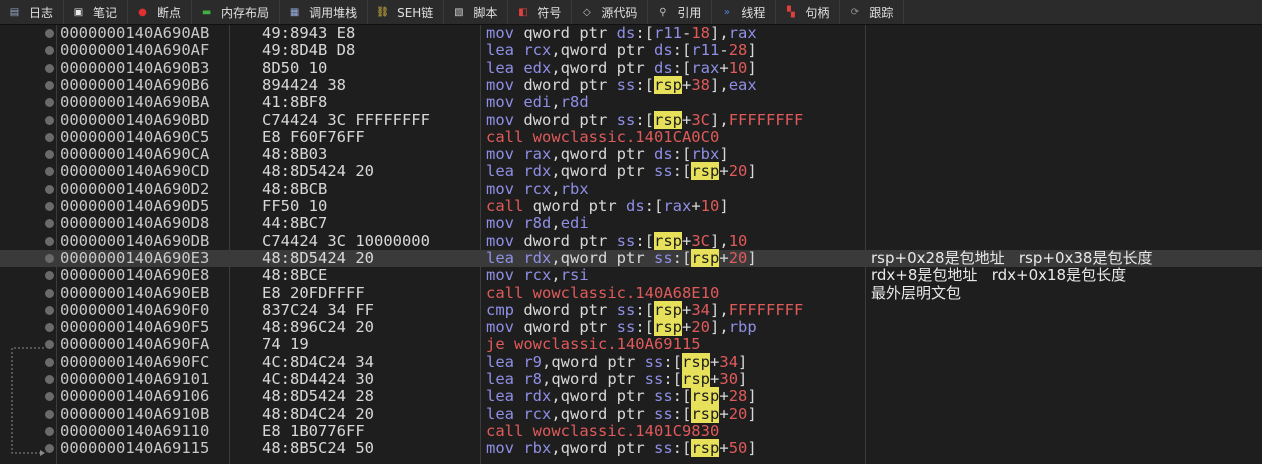 This screenshot has width=1262, height=464. Describe the element at coordinates (610, 12) in the screenshot. I see `tab-source: ◇ 源代码` at that location.